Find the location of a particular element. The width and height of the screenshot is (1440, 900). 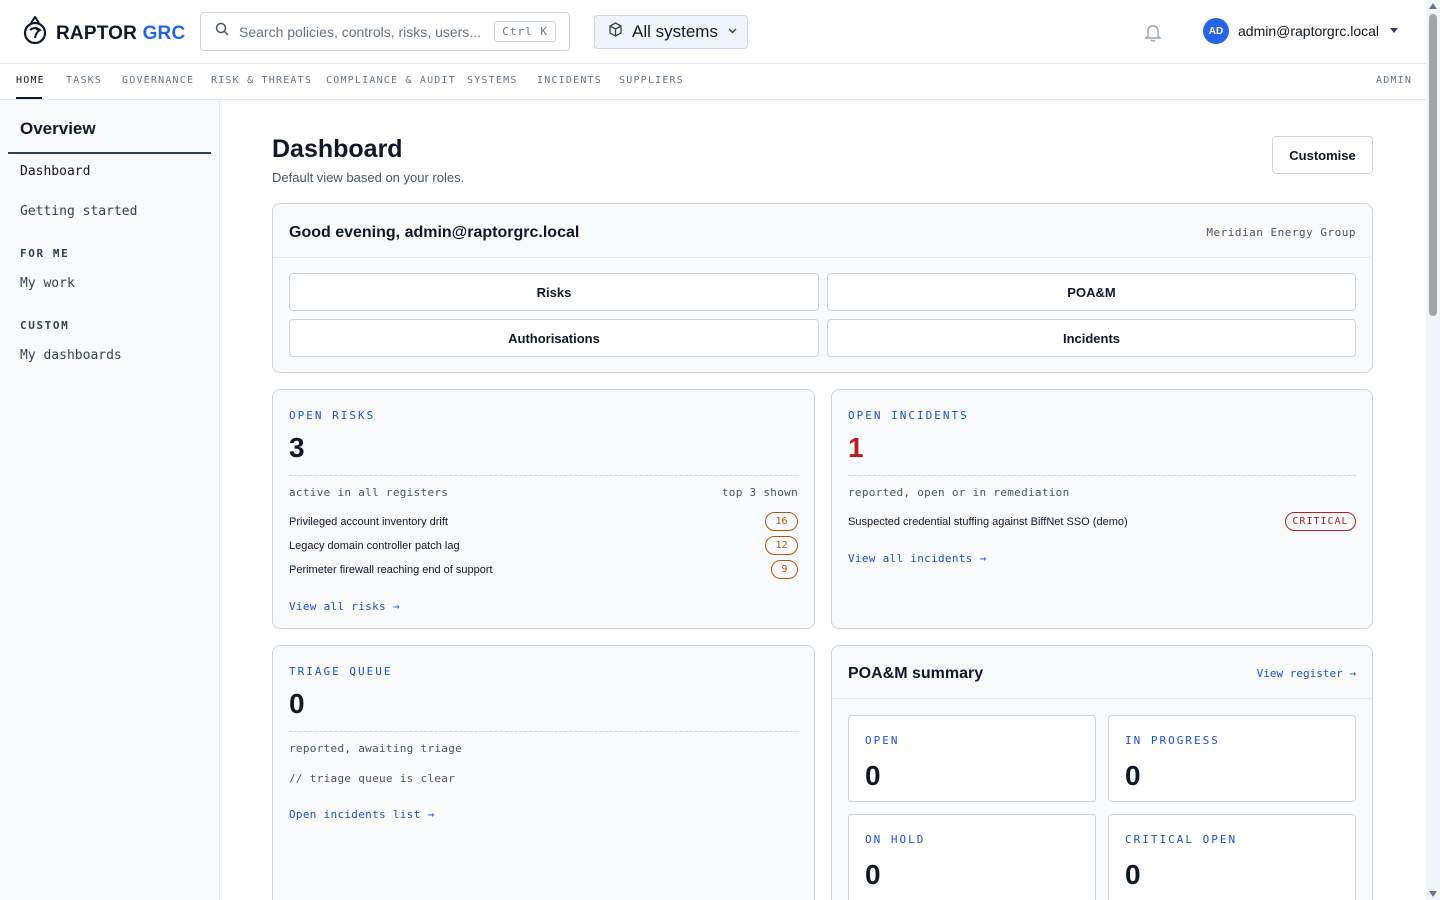

page-subtitle: Default view based on your roles. is located at coordinates (368, 177).